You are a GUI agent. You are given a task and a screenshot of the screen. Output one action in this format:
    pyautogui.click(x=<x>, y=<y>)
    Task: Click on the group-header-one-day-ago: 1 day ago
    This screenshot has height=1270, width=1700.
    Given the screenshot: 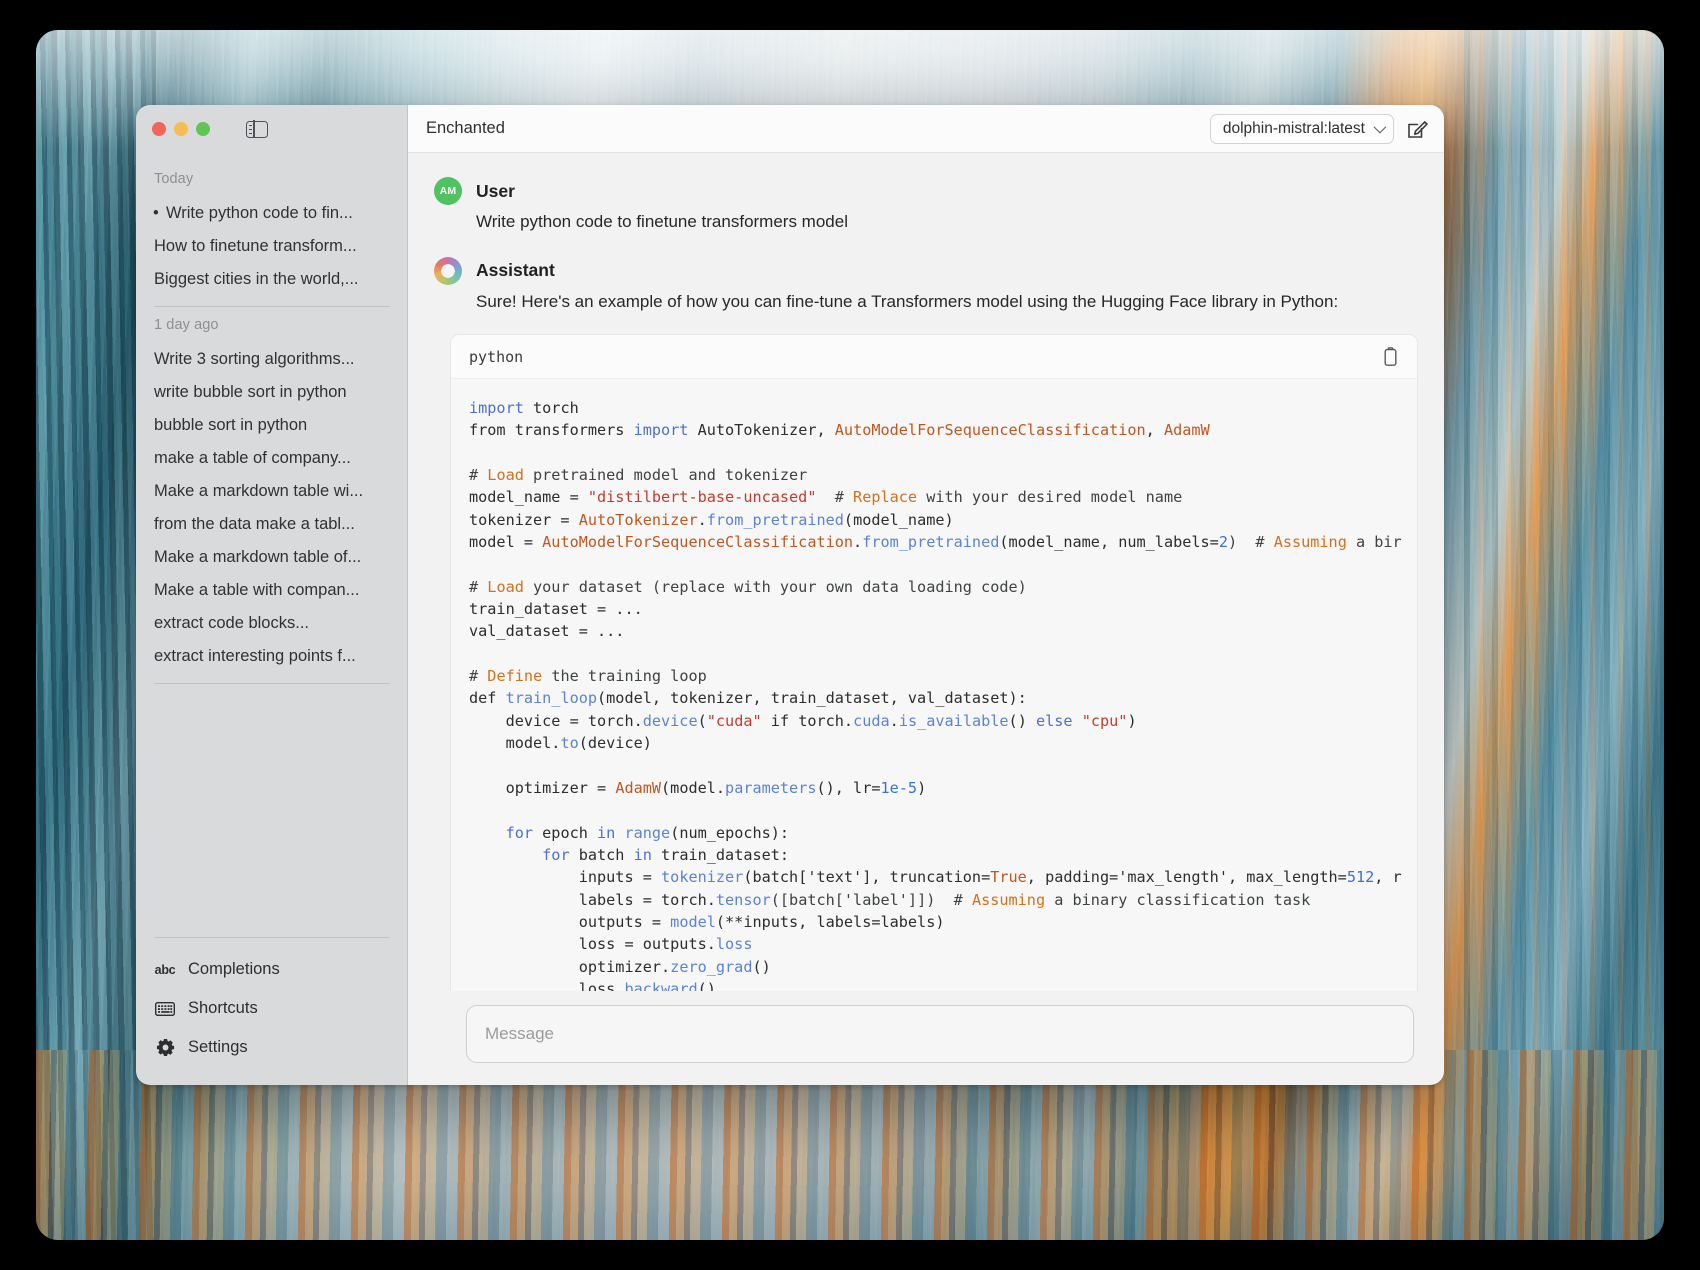 What is the action you would take?
    pyautogui.click(x=186, y=325)
    